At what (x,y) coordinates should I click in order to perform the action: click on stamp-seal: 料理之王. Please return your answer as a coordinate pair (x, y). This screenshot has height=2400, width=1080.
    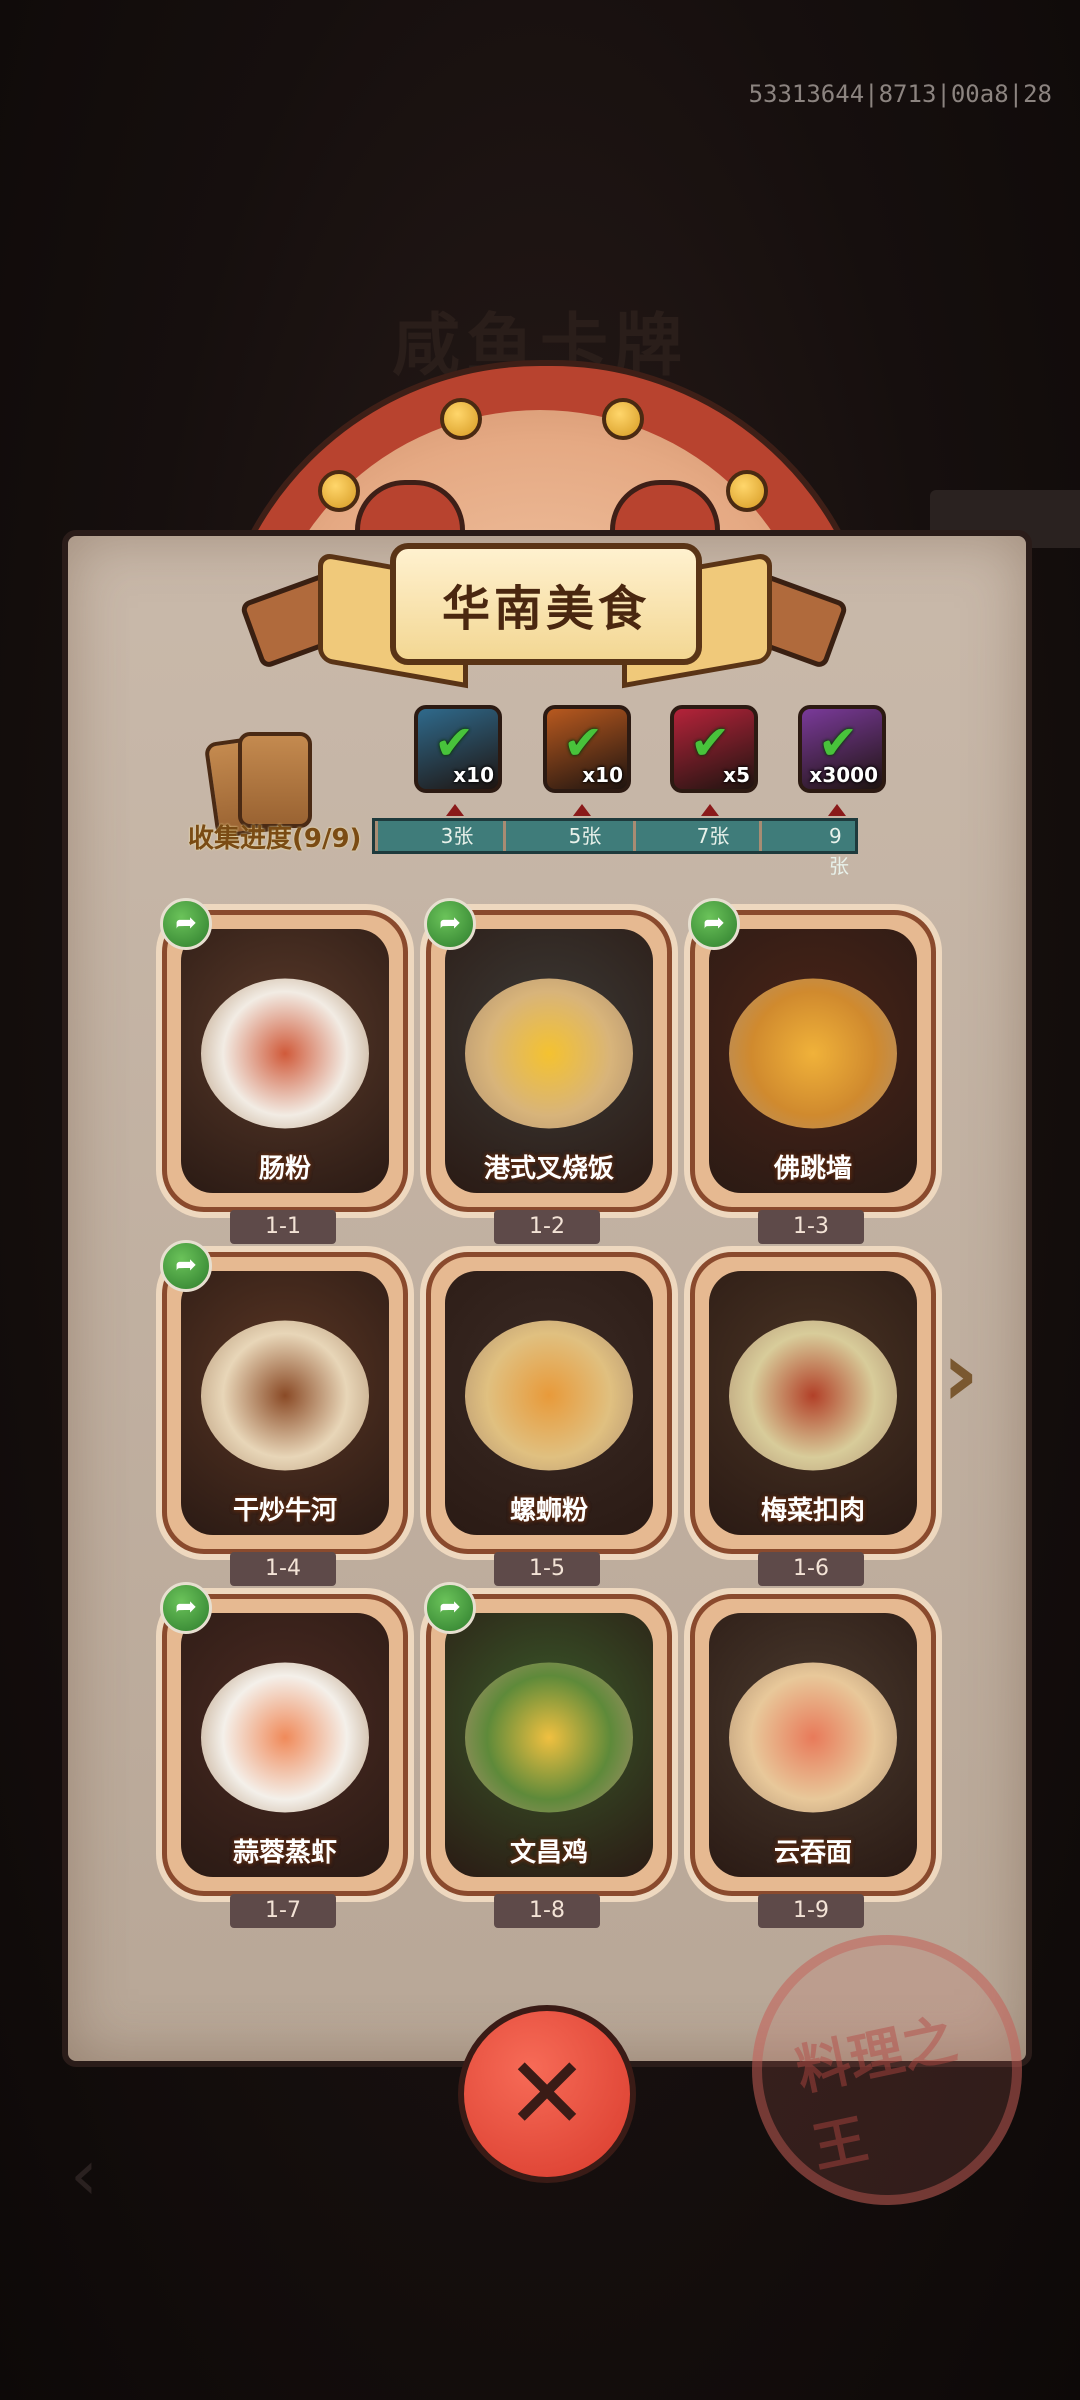
    Looking at the image, I should click on (887, 2070).